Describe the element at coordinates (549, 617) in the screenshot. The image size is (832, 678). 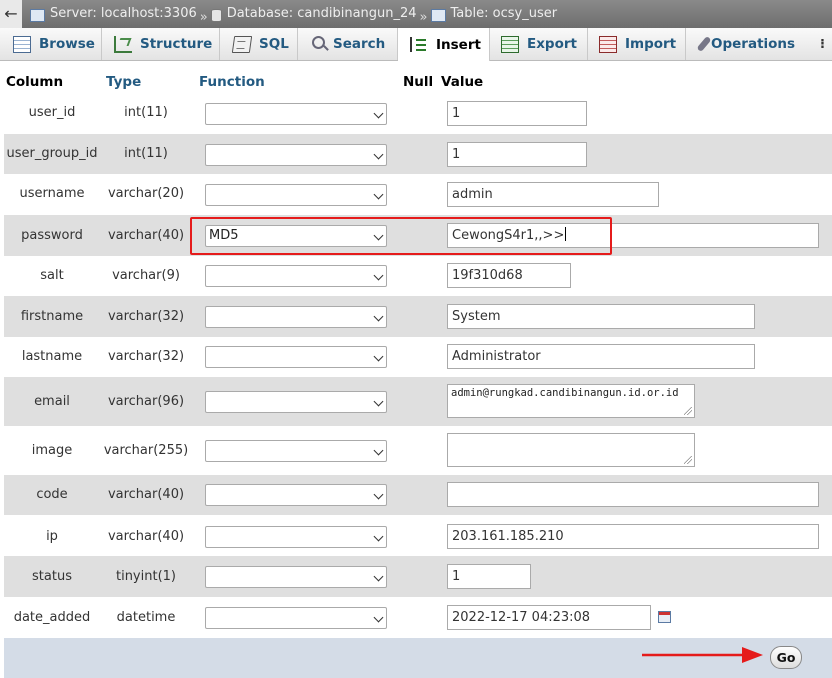
I see `value-input: 2022-12-17 04:23:08` at that location.